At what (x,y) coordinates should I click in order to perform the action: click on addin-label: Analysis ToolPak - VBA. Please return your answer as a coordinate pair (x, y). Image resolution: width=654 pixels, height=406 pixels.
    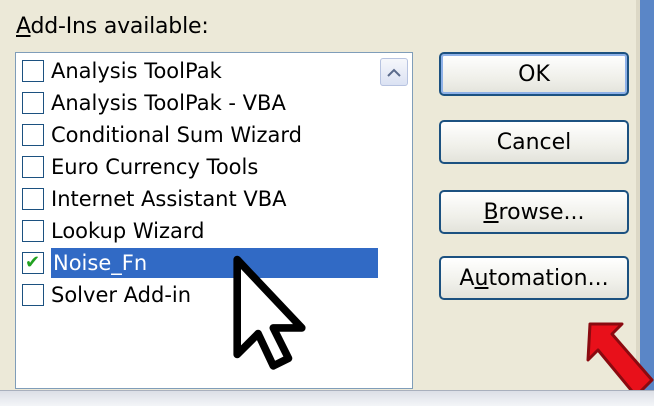
    Looking at the image, I should click on (168, 103).